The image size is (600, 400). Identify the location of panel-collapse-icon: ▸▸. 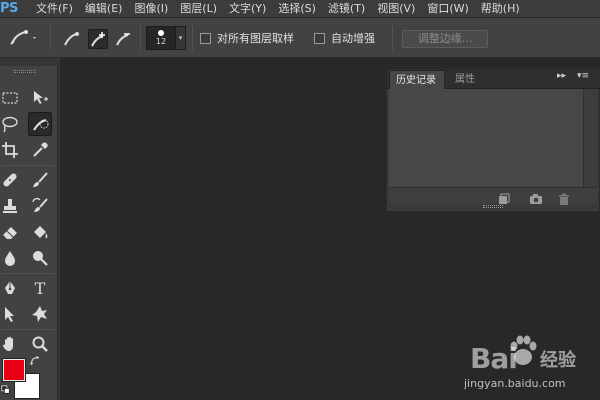
(561, 76).